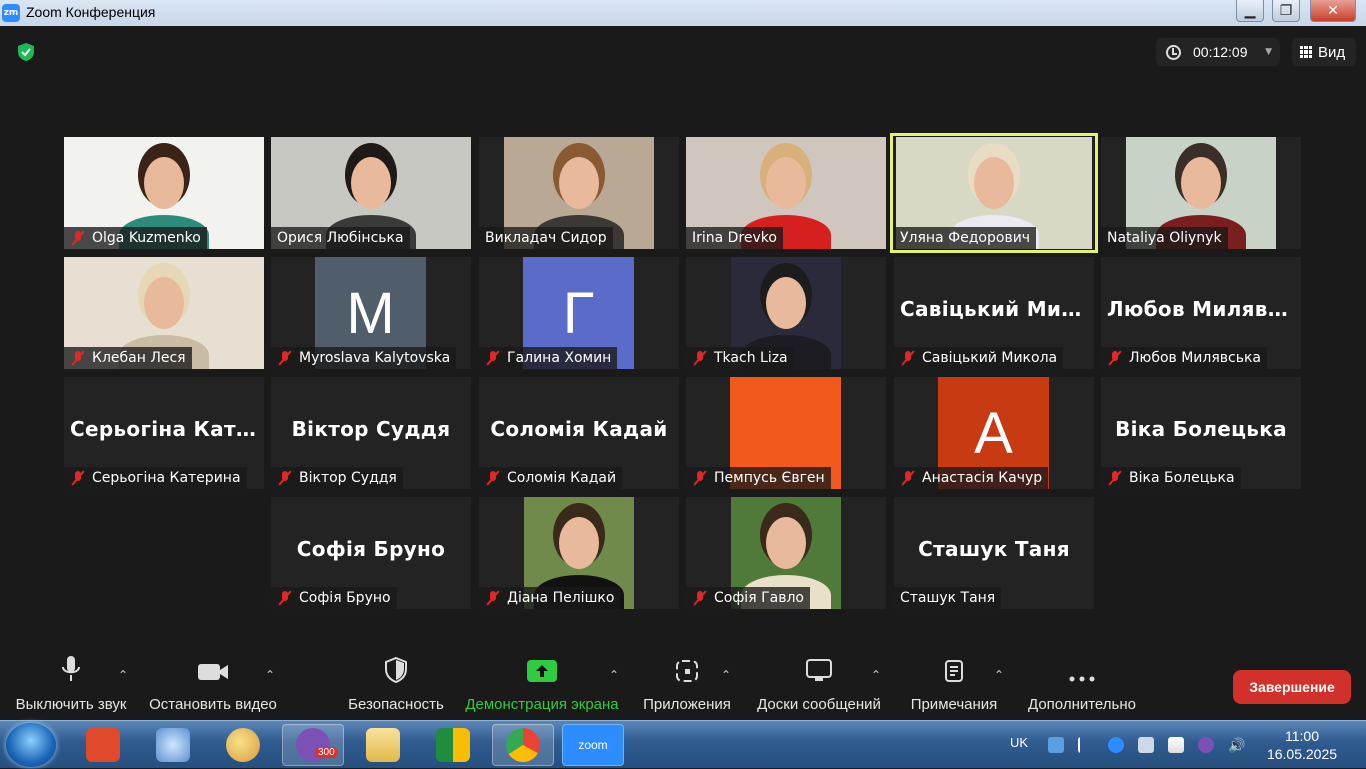 The height and width of the screenshot is (769, 1366). I want to click on participant-tile: M Myroslava Kalytovska, so click(371, 313).